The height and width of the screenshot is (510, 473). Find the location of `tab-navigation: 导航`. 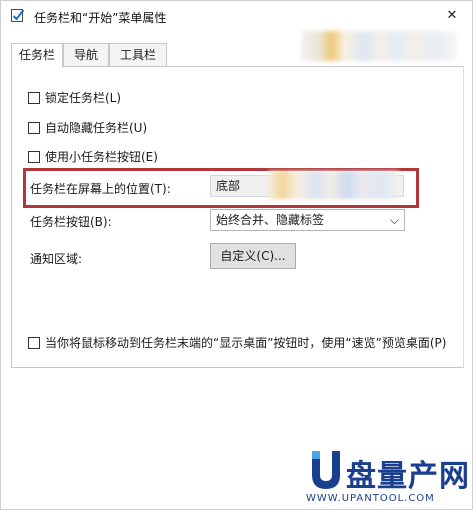

tab-navigation: 导航 is located at coordinates (86, 55).